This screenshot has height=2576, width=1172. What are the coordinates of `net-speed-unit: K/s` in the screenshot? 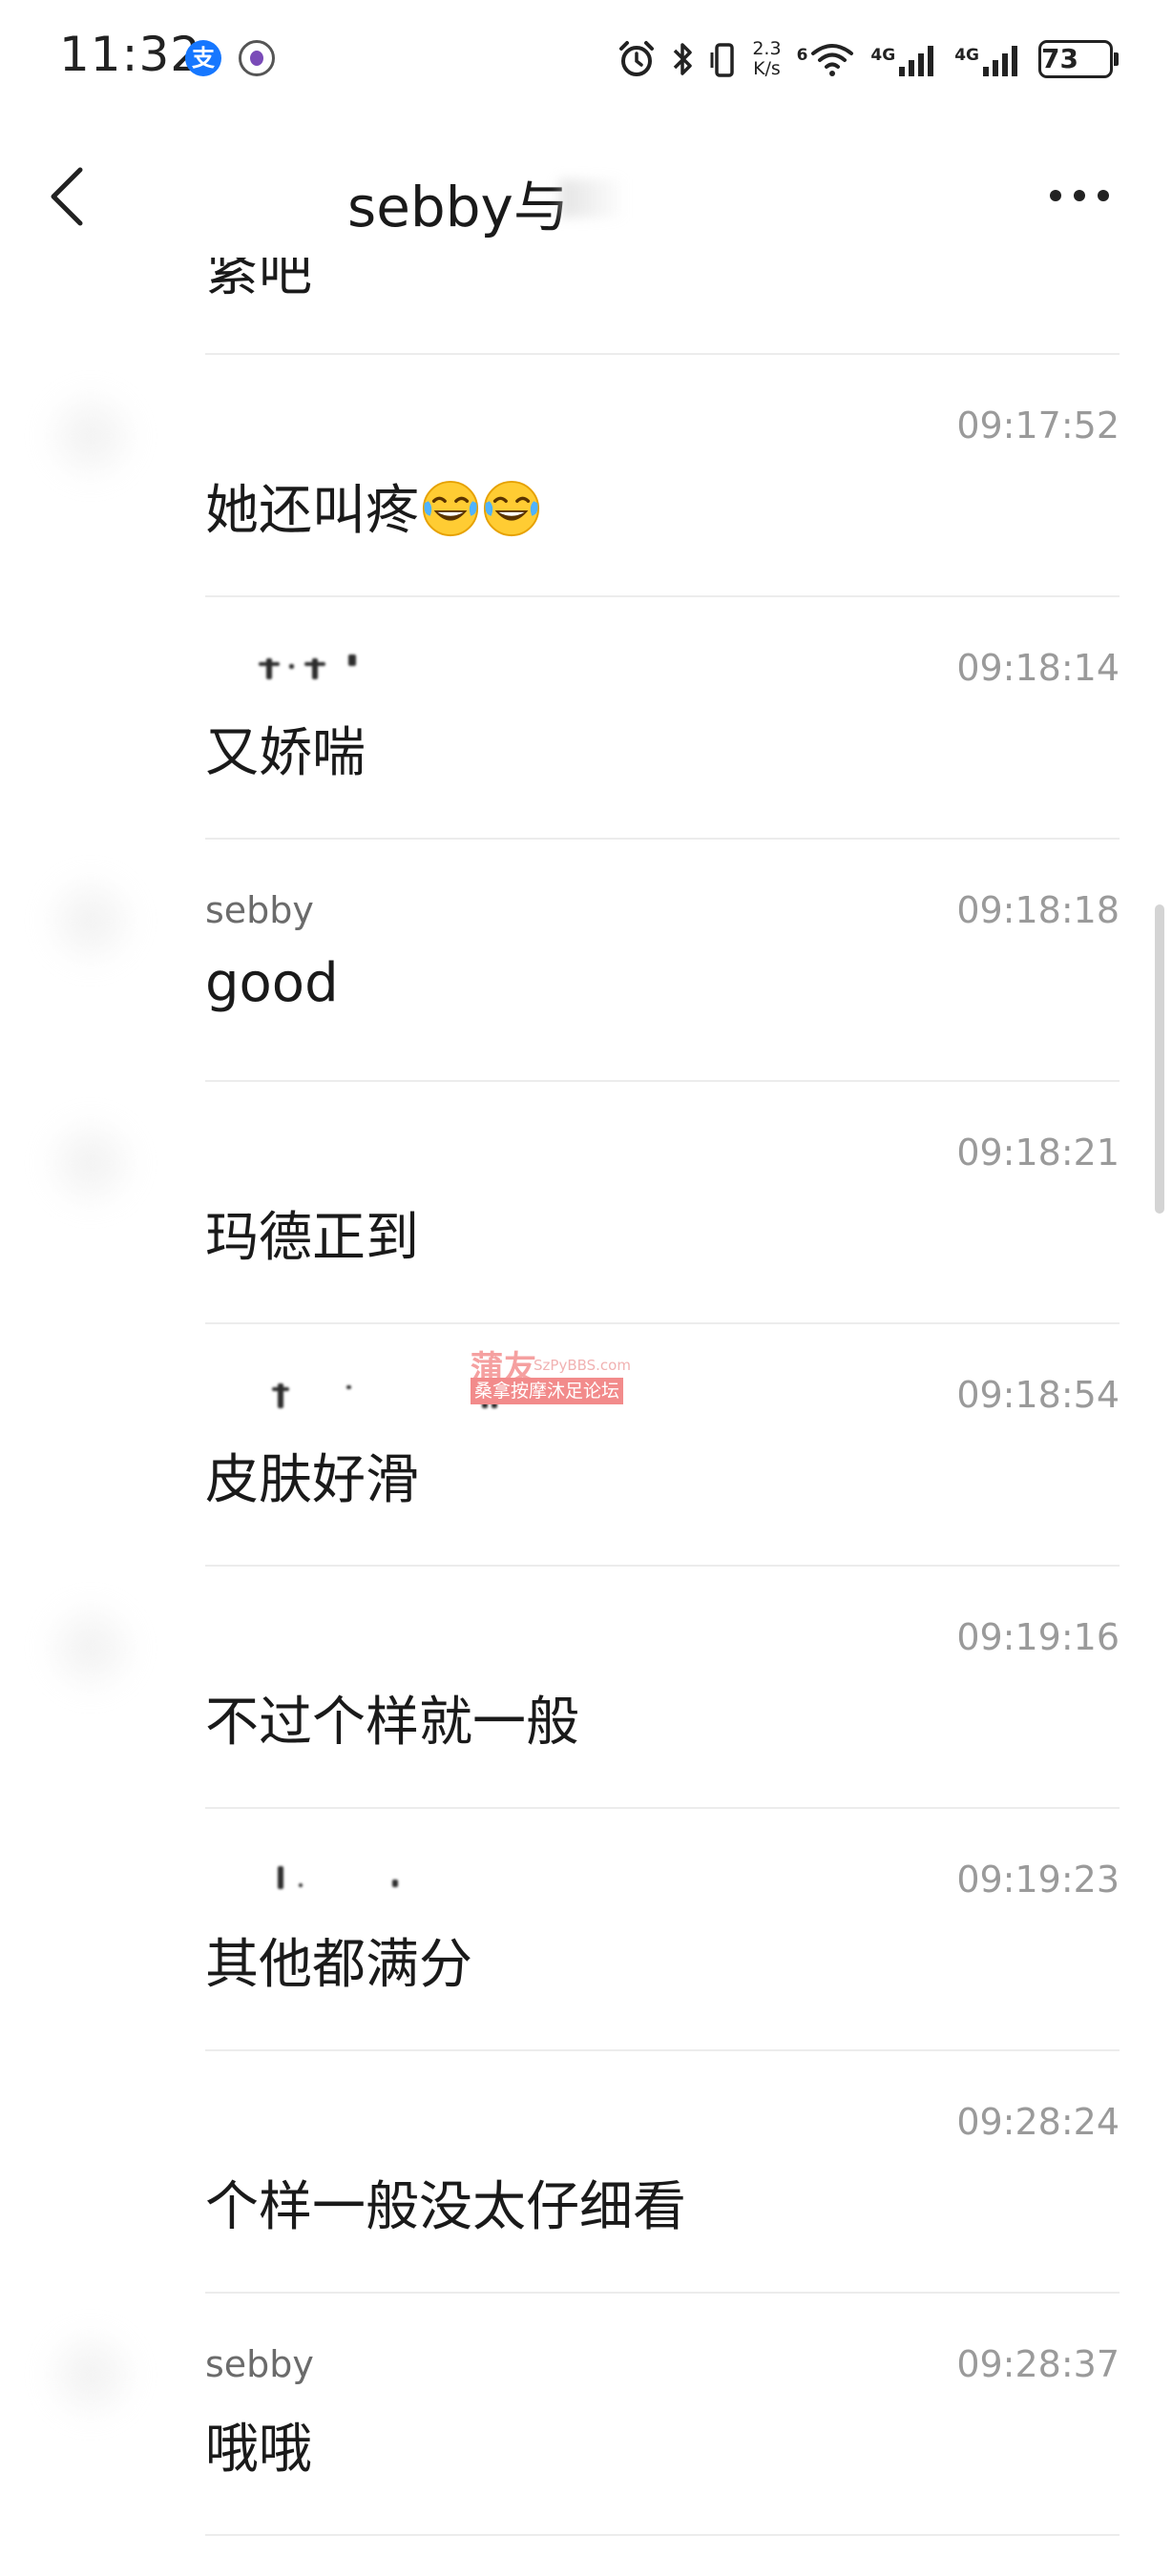 It's located at (767, 68).